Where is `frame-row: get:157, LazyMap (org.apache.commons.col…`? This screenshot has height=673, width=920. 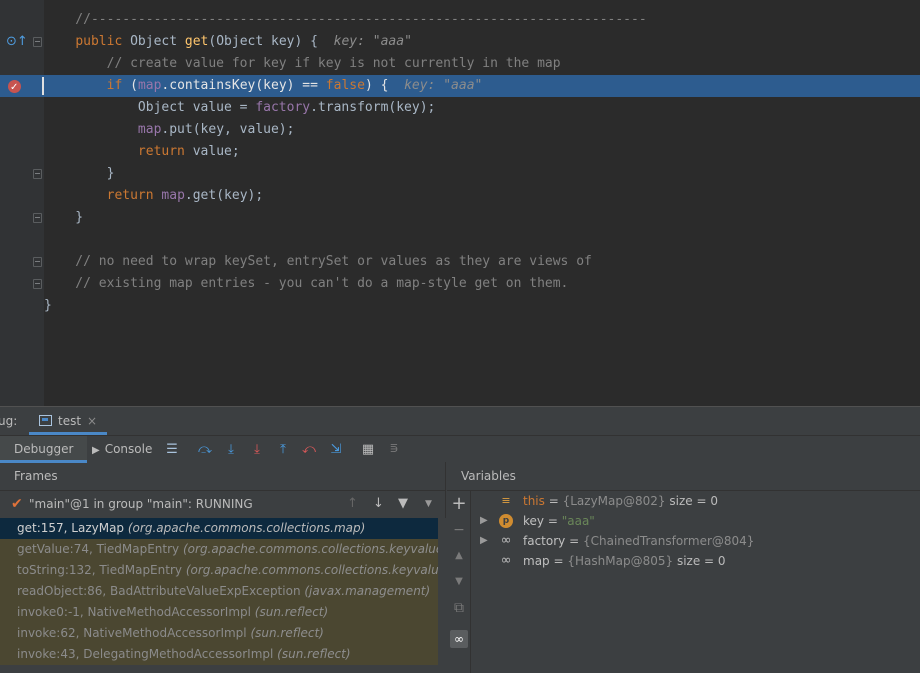
frame-row: get:157, LazyMap (org.apache.commons.col… is located at coordinates (219, 528).